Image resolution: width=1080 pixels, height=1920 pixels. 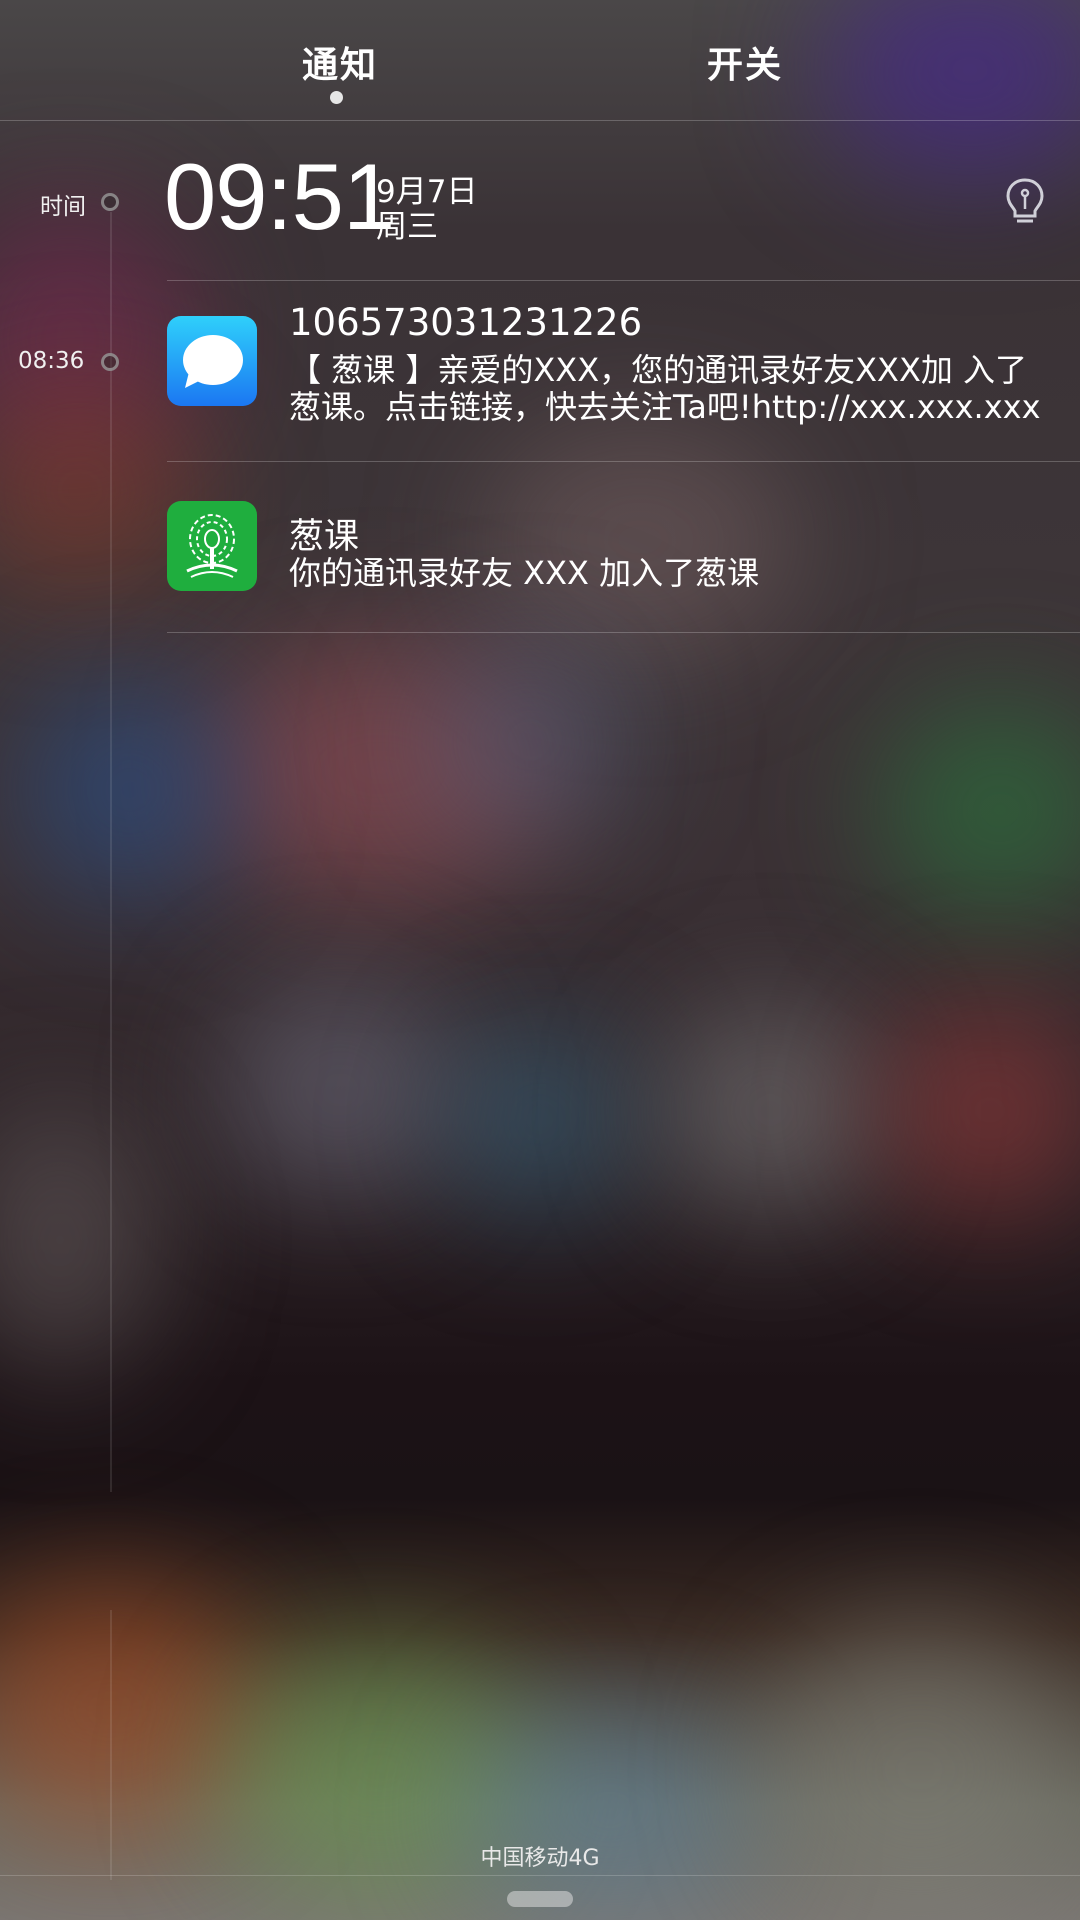 I want to click on pull-handle, so click(x=540, y=1899).